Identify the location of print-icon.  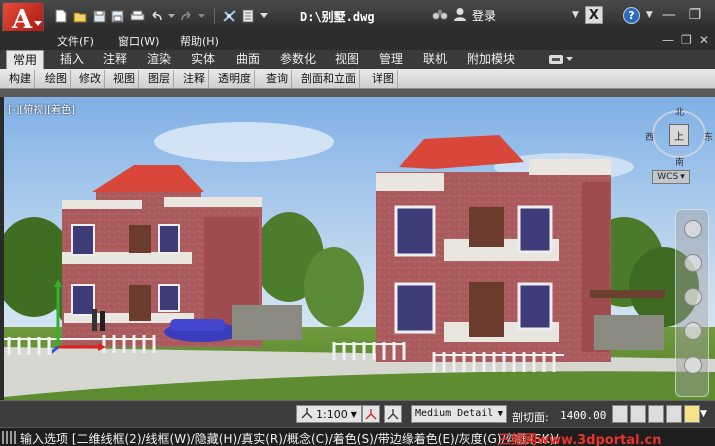
(137, 16).